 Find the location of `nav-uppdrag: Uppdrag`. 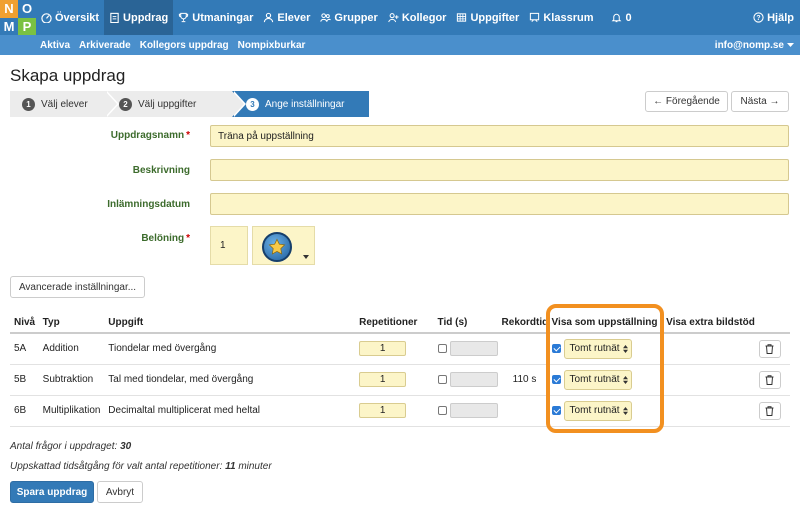

nav-uppdrag: Uppdrag is located at coordinates (139, 17).